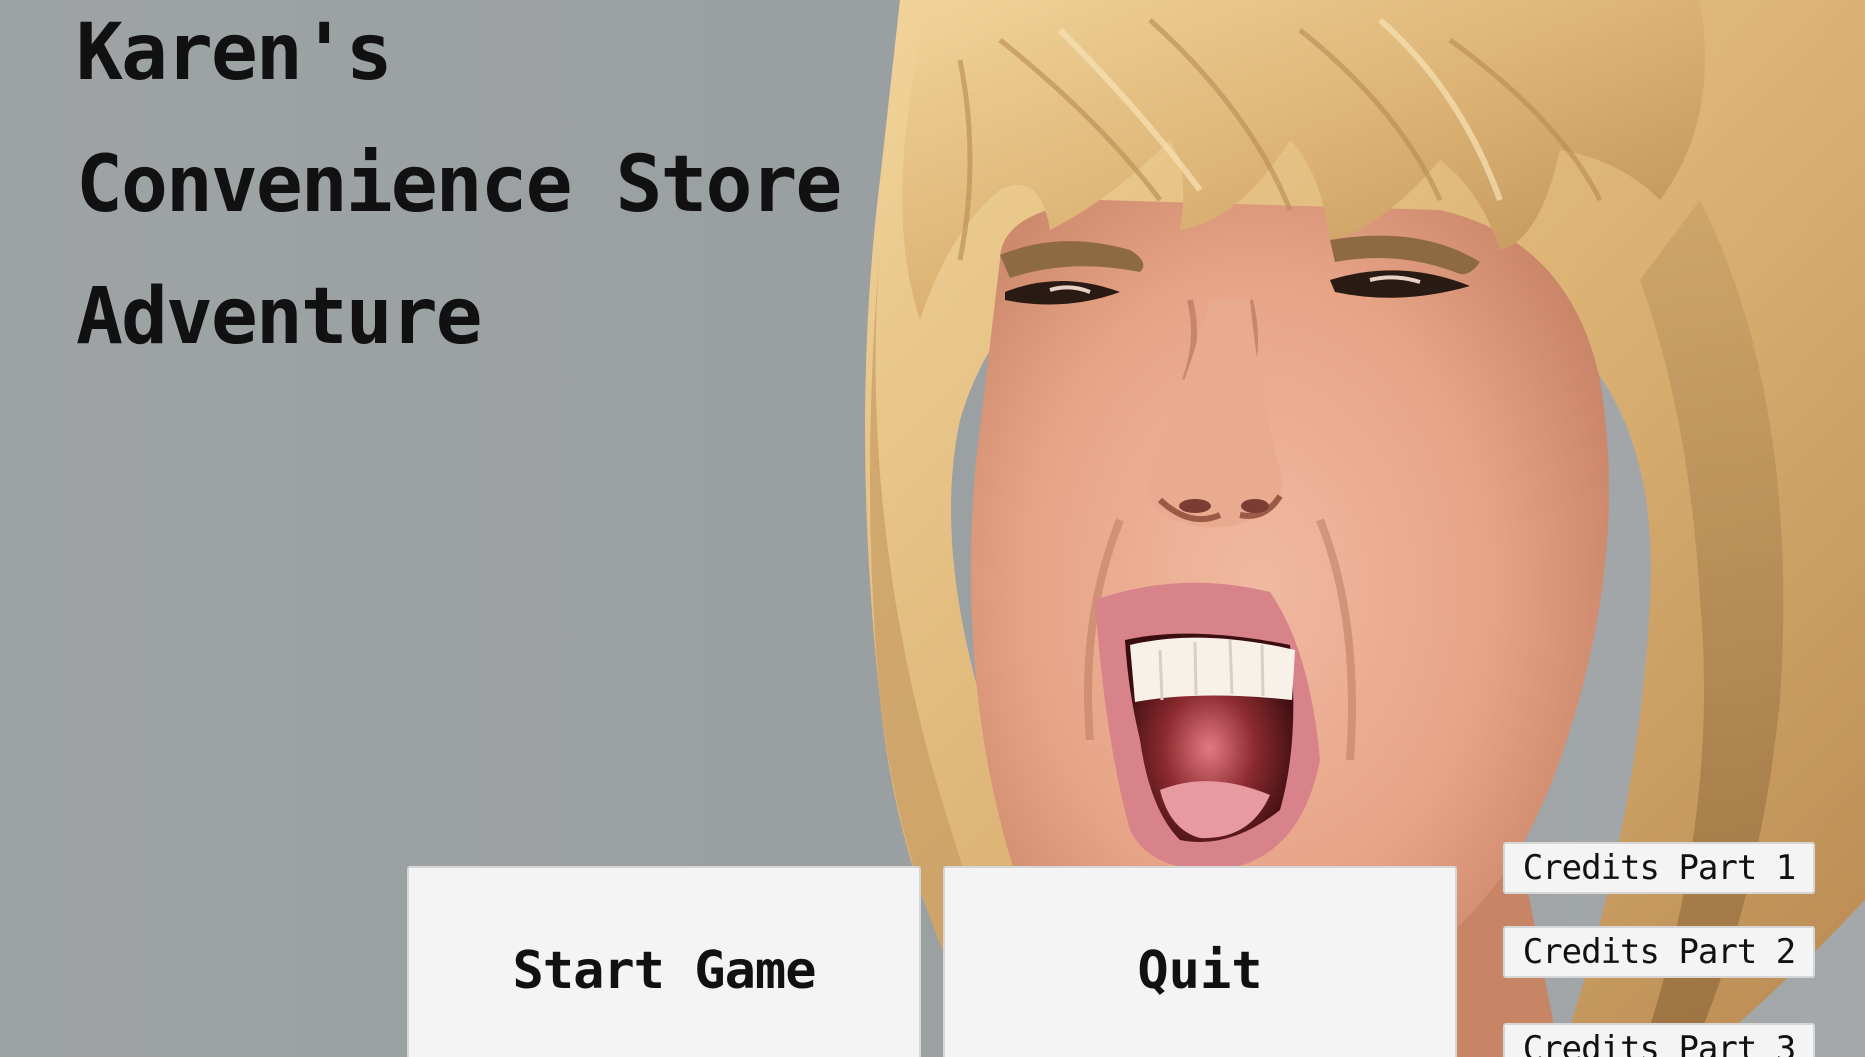 The height and width of the screenshot is (1057, 1865). What do you see at coordinates (459, 185) in the screenshot?
I see `game-title-line-2: Convenience Store` at bounding box center [459, 185].